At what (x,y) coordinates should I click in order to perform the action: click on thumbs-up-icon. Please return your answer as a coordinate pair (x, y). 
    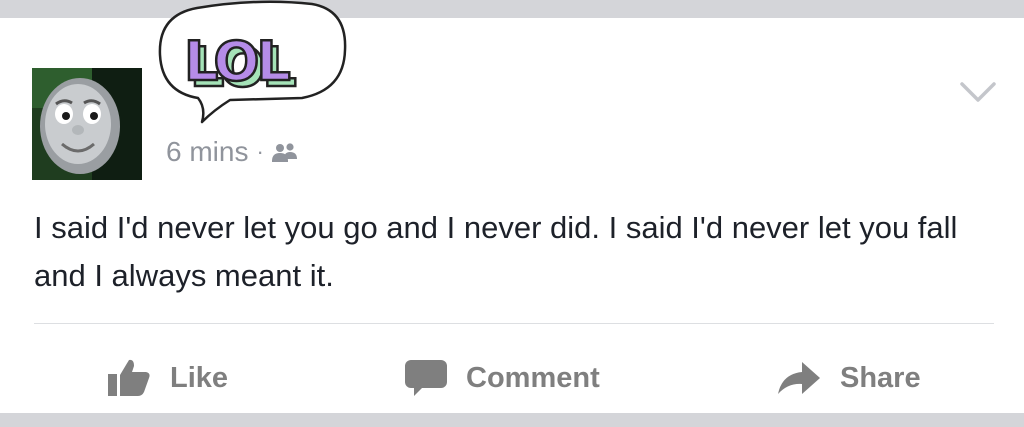
    Looking at the image, I should click on (129, 377).